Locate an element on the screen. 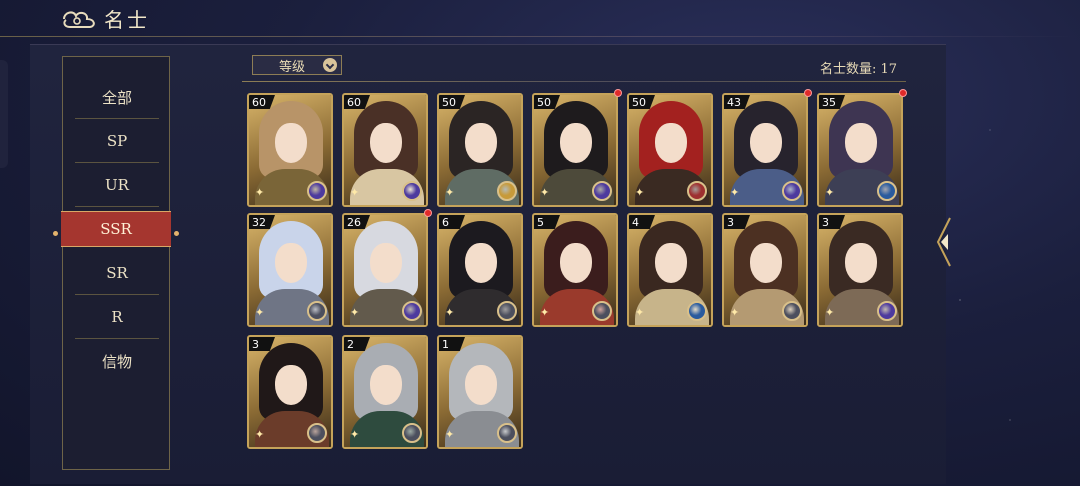 This screenshot has height=486, width=1080. sort-dropdown-label: 等级 is located at coordinates (292, 67).